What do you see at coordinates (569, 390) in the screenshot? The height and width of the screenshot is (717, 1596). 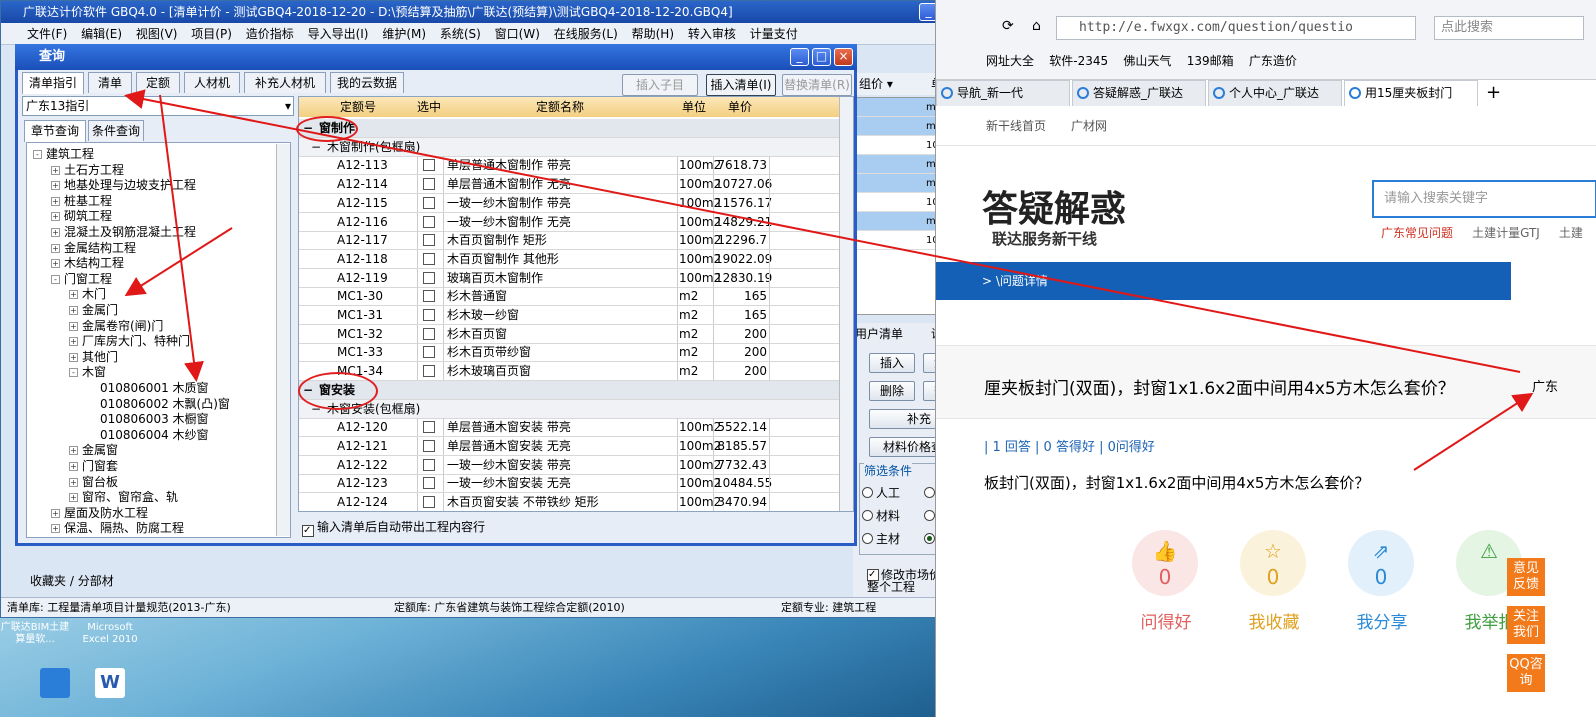 I see `grid-group-row: − 窗安装` at bounding box center [569, 390].